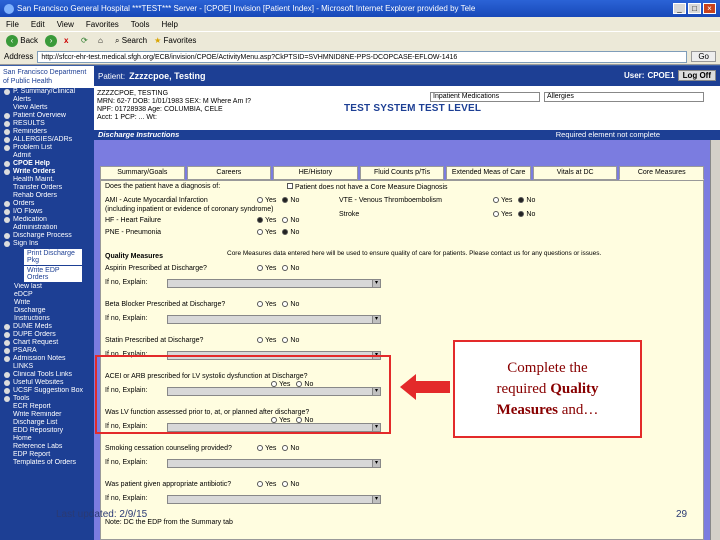 The height and width of the screenshot is (540, 720). What do you see at coordinates (47, 148) in the screenshot?
I see `sidebar-item: Problem List` at bounding box center [47, 148].